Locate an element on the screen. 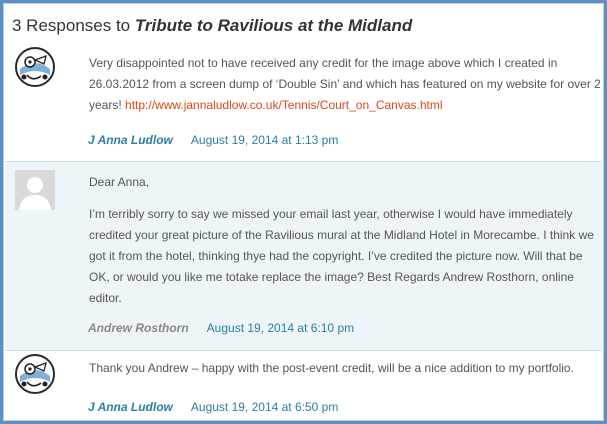  comment-meta: J Anna Ludlow August 19, 2014 at 6:50 pm is located at coordinates (213, 407).